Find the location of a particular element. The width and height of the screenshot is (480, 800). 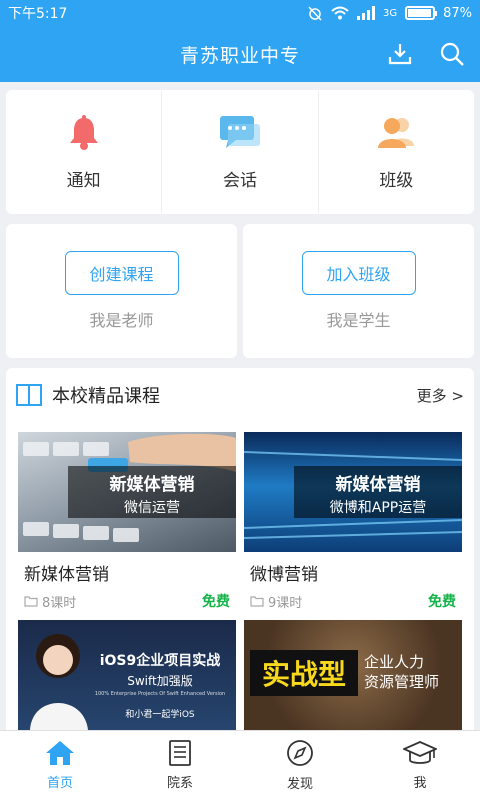

status-bar: 下午5:17 3G 87% is located at coordinates (240, 13).